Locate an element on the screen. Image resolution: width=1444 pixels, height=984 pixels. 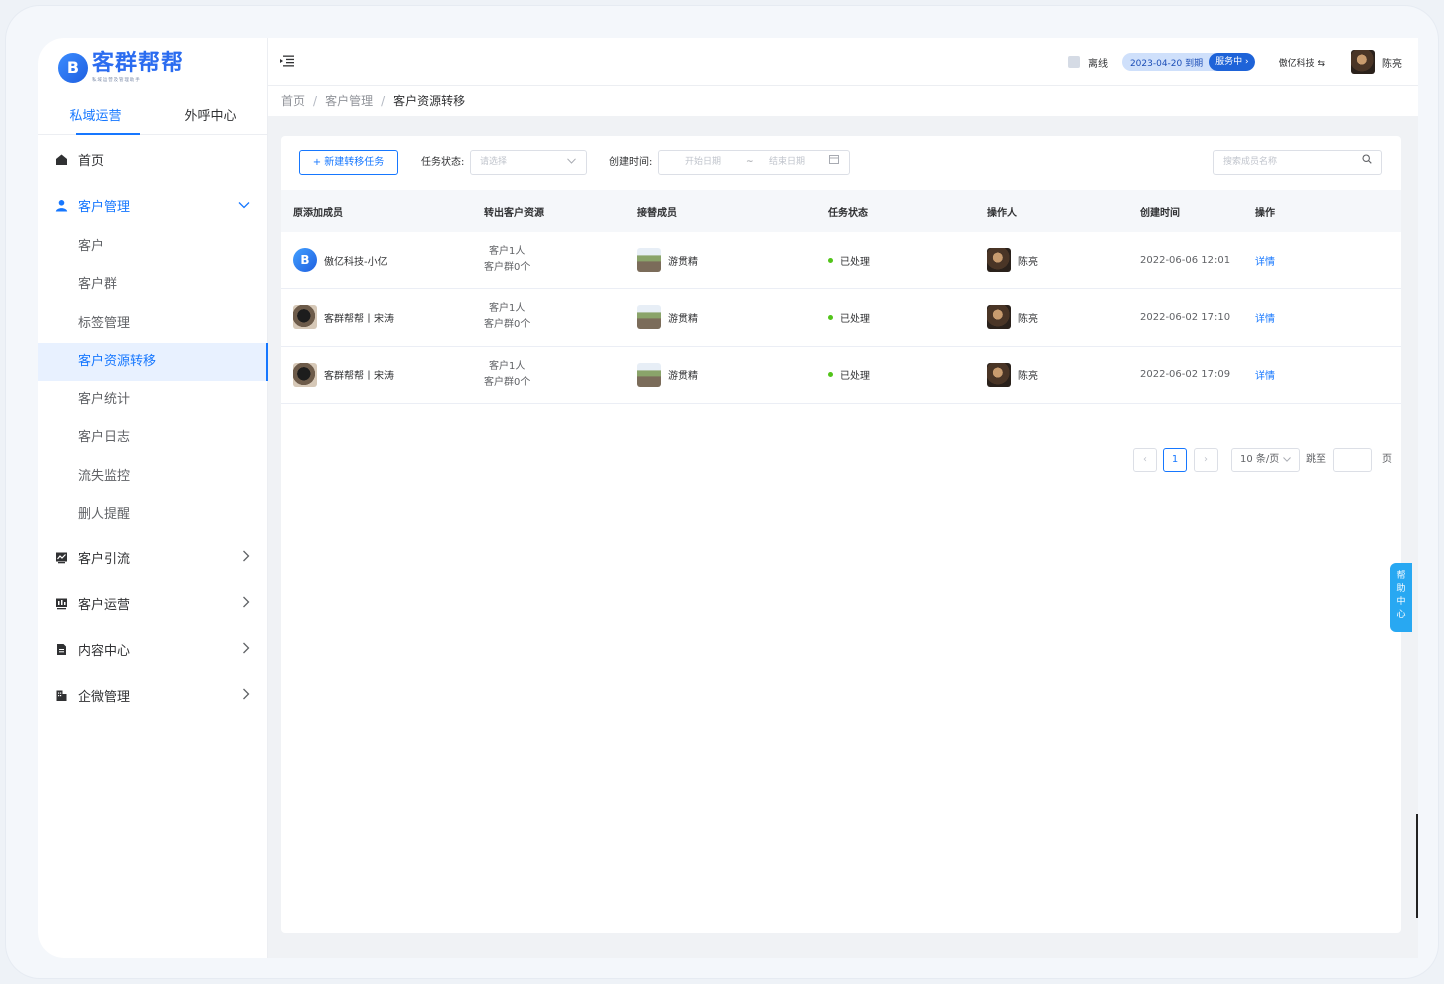
sidebar-subitem-customer-log: 客户日志 is located at coordinates (153, 438).